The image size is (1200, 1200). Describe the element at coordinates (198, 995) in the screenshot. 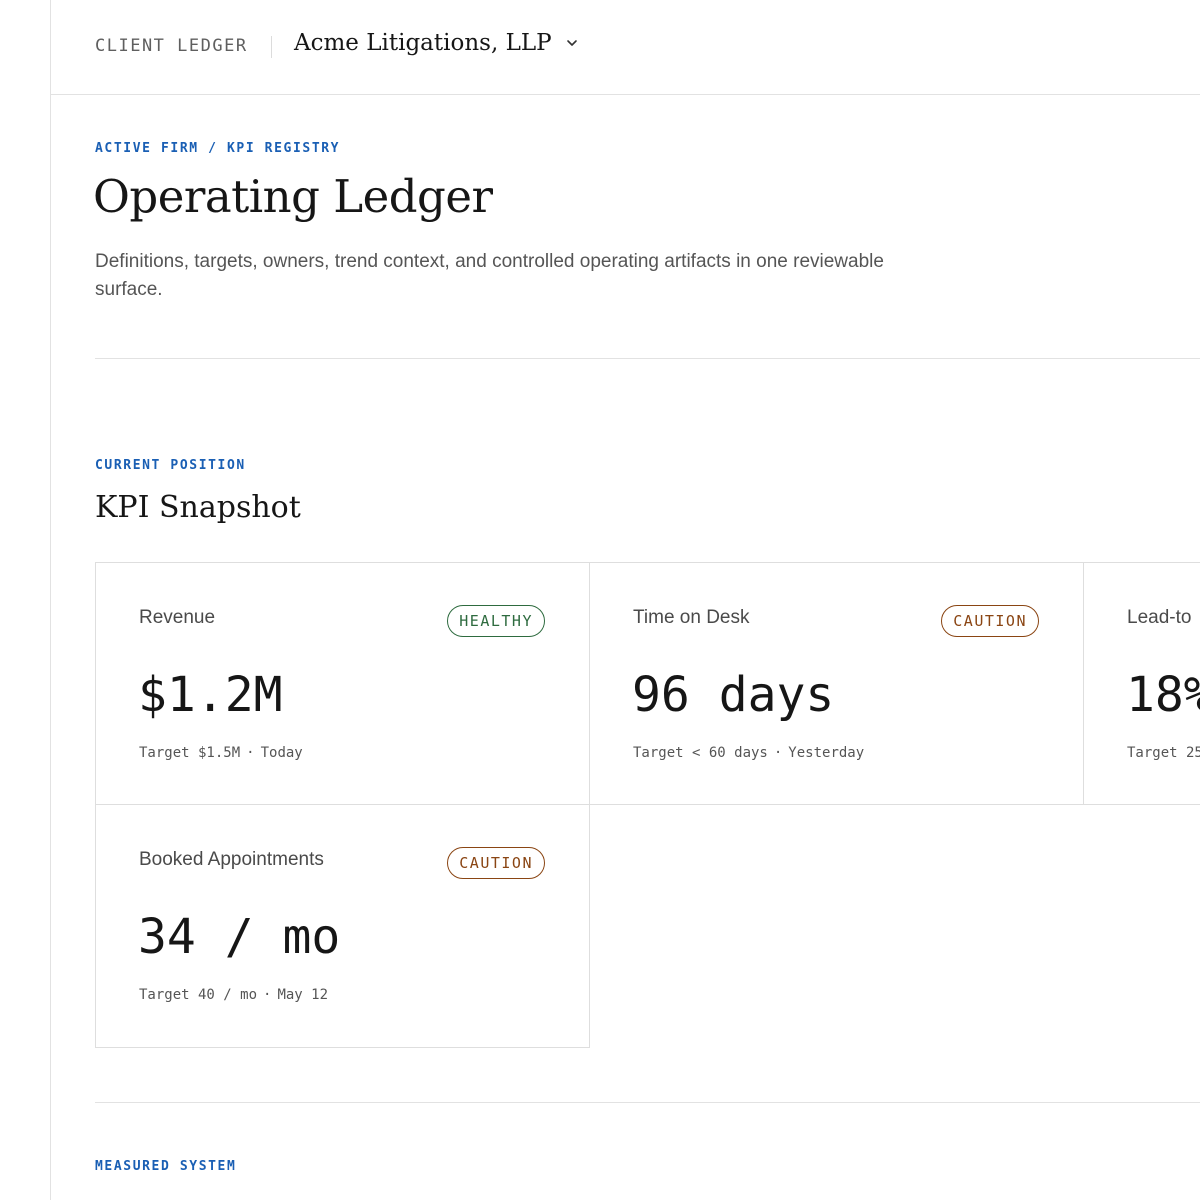

I see `kpi-target: Target 40 / mo` at that location.